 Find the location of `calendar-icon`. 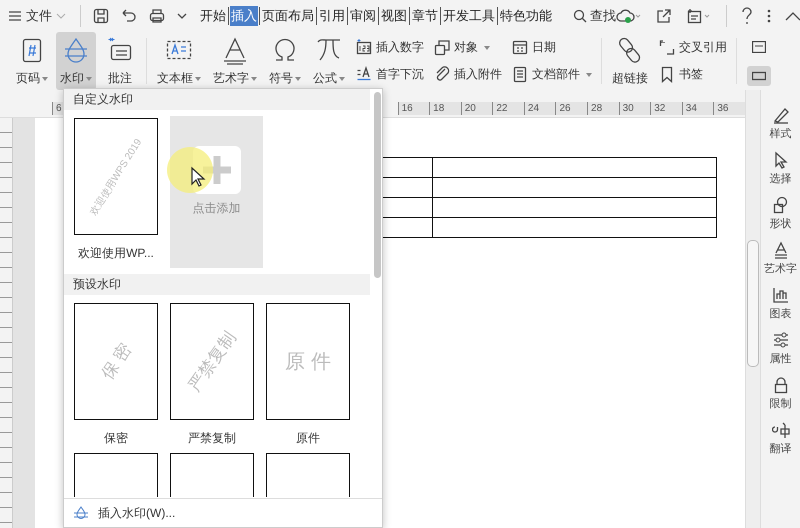

calendar-icon is located at coordinates (520, 47).